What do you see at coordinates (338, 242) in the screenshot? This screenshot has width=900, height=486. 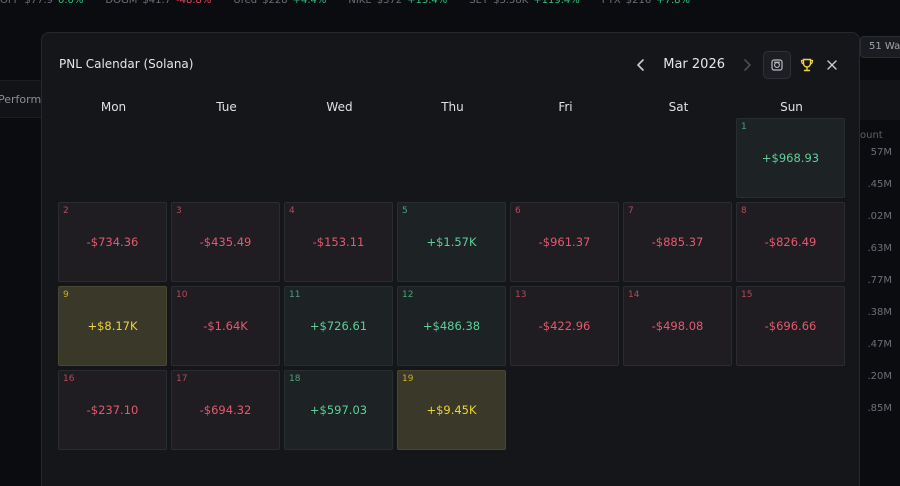 I see `calendar-day-cell: 4 -$153.11` at bounding box center [338, 242].